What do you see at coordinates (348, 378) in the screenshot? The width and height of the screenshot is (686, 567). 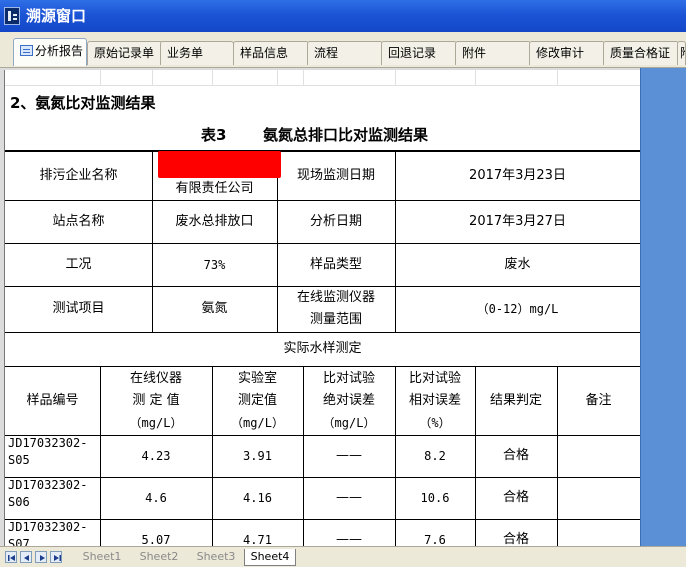 I see `col-abs-line-1: 比对试验` at bounding box center [348, 378].